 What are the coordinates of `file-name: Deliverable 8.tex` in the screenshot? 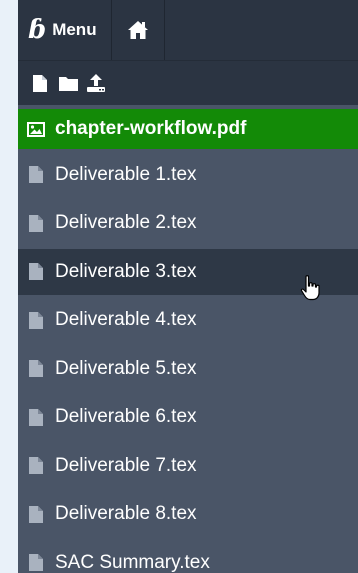 It's located at (126, 513).